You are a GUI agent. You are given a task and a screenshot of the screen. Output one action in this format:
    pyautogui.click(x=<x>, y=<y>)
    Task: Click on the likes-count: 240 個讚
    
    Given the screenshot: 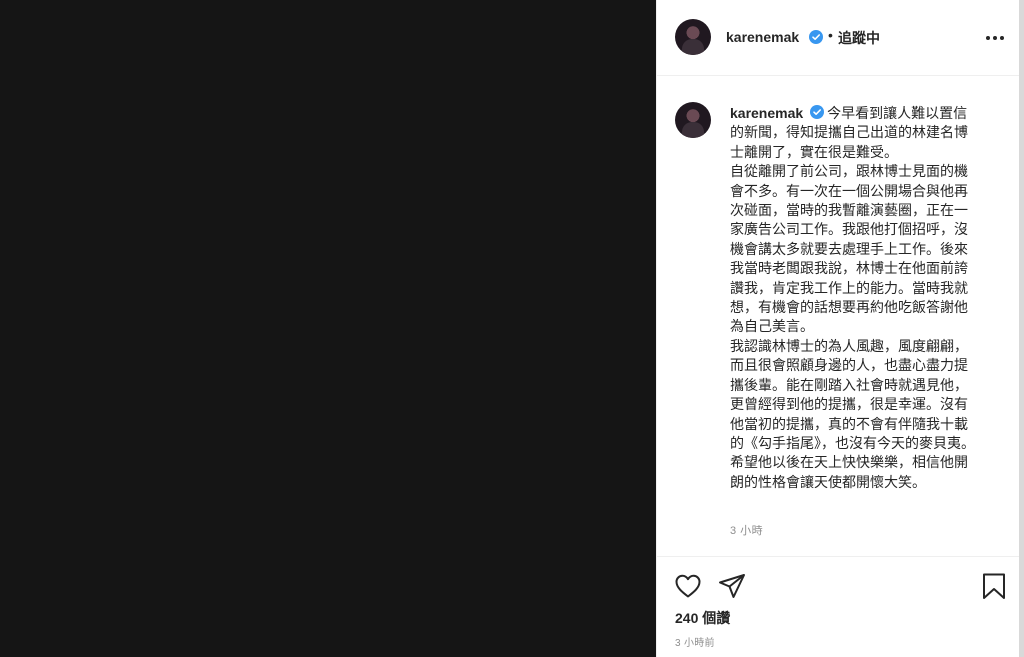 What is the action you would take?
    pyautogui.click(x=702, y=618)
    